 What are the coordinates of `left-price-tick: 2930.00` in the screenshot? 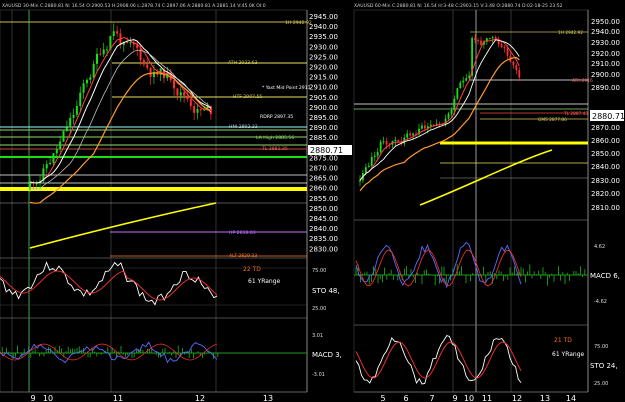 It's located at (323, 47).